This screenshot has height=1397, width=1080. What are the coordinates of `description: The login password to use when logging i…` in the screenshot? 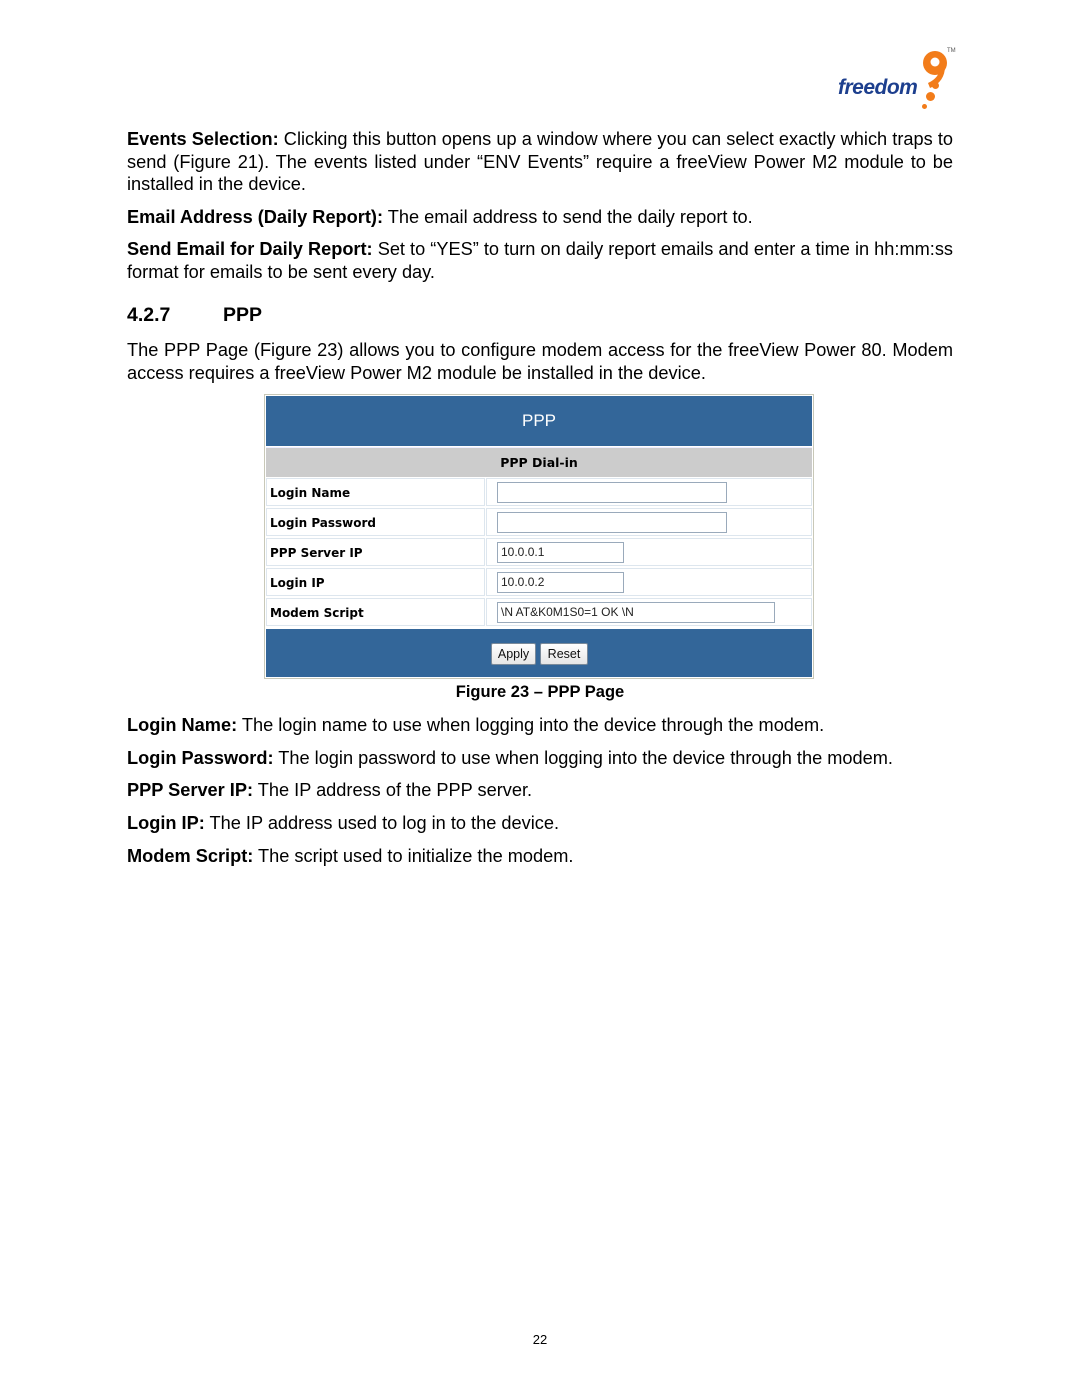 It's located at (583, 758).